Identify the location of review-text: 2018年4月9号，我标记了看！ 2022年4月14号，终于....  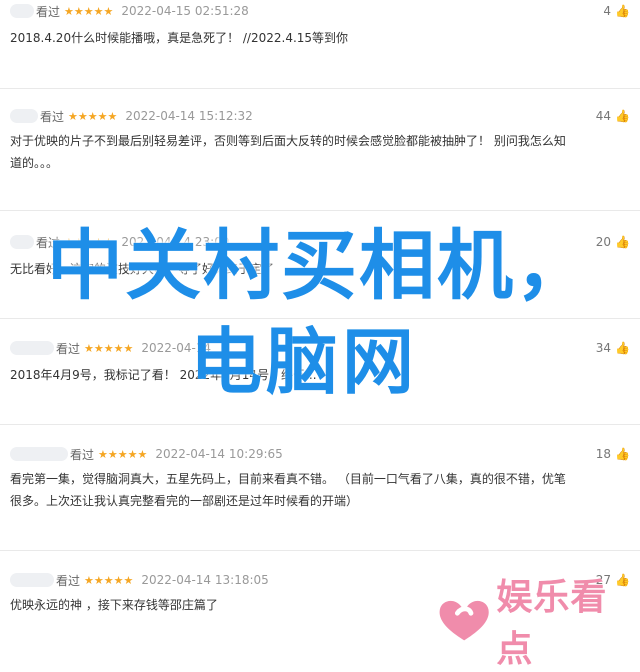
(318, 375).